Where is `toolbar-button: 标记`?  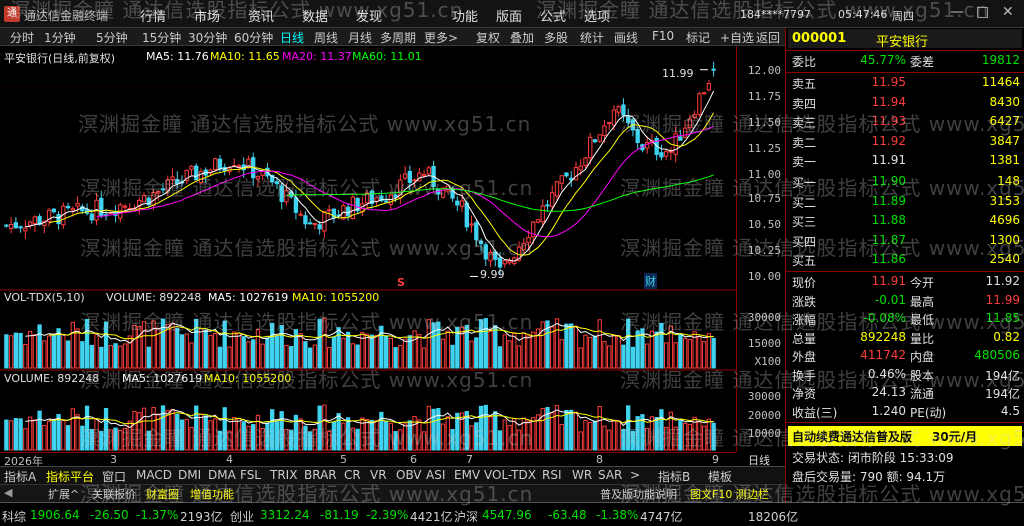 toolbar-button: 标记 is located at coordinates (698, 37).